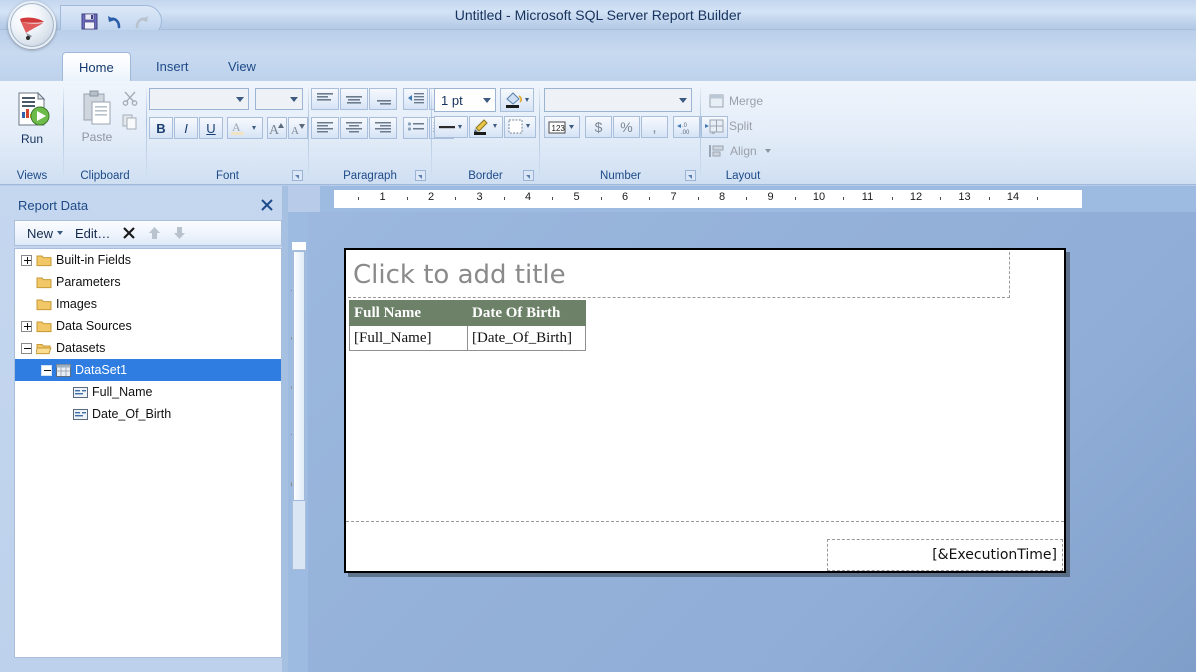 The width and height of the screenshot is (1196, 672). I want to click on header-cell-full-name: Full Name, so click(408, 313).